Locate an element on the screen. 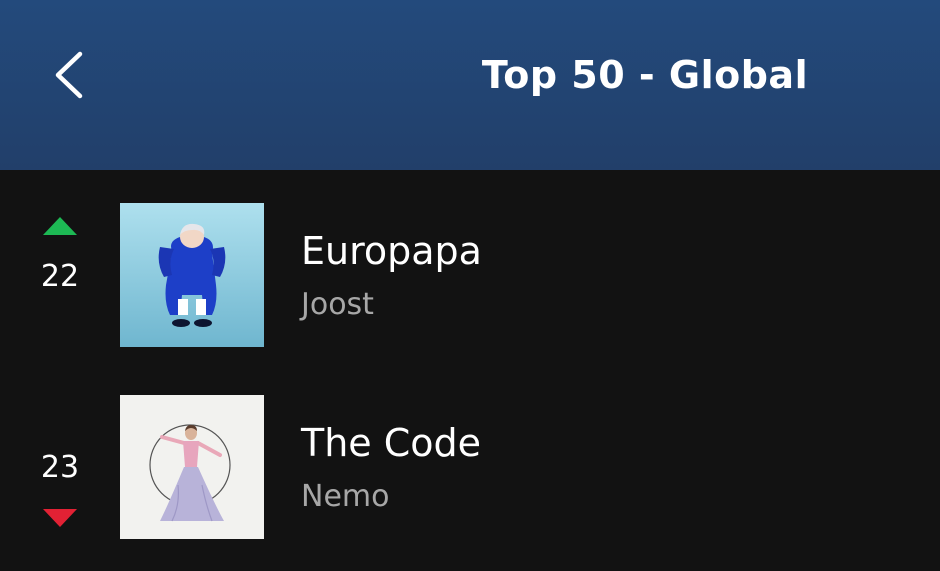 The height and width of the screenshot is (571, 940). rank-up-icon is located at coordinates (60, 226).